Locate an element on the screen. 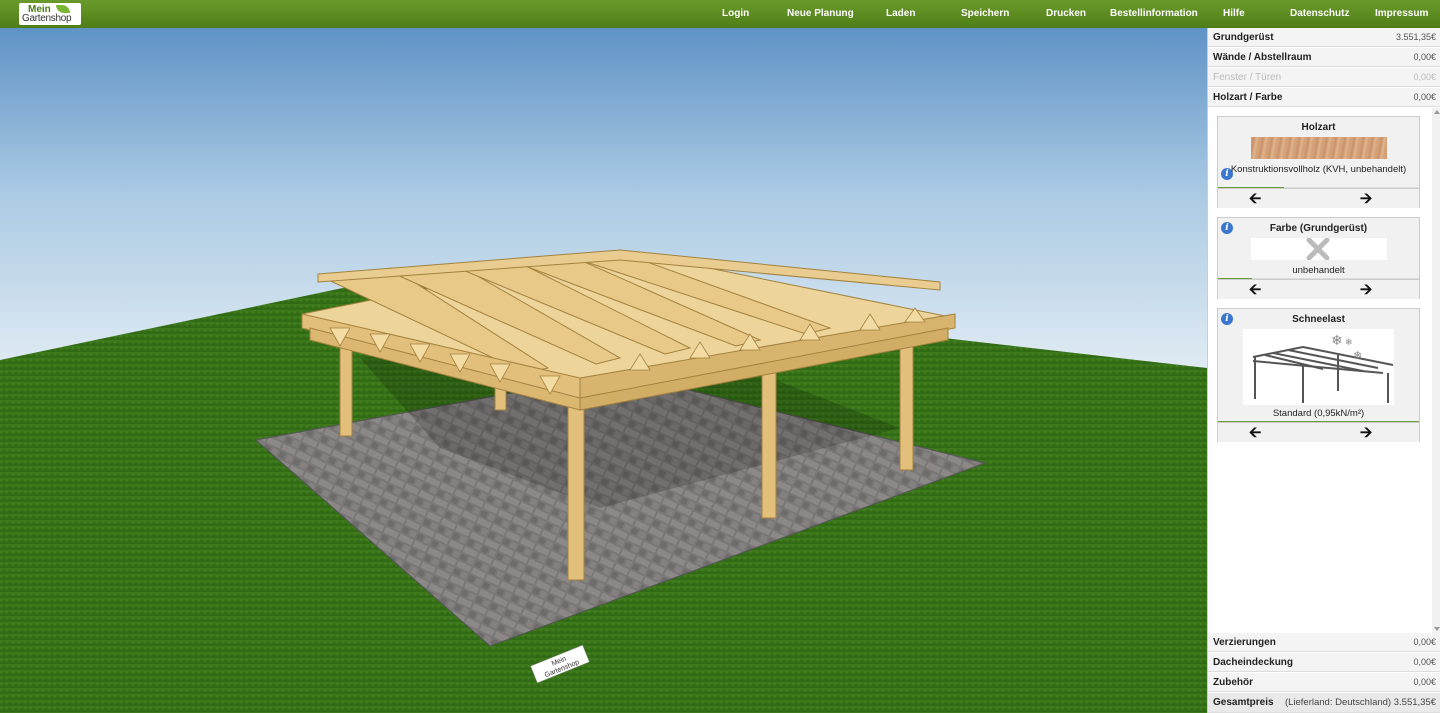 This screenshot has width=1440, height=713. total-label: Gesamtpreis is located at coordinates (1243, 702).